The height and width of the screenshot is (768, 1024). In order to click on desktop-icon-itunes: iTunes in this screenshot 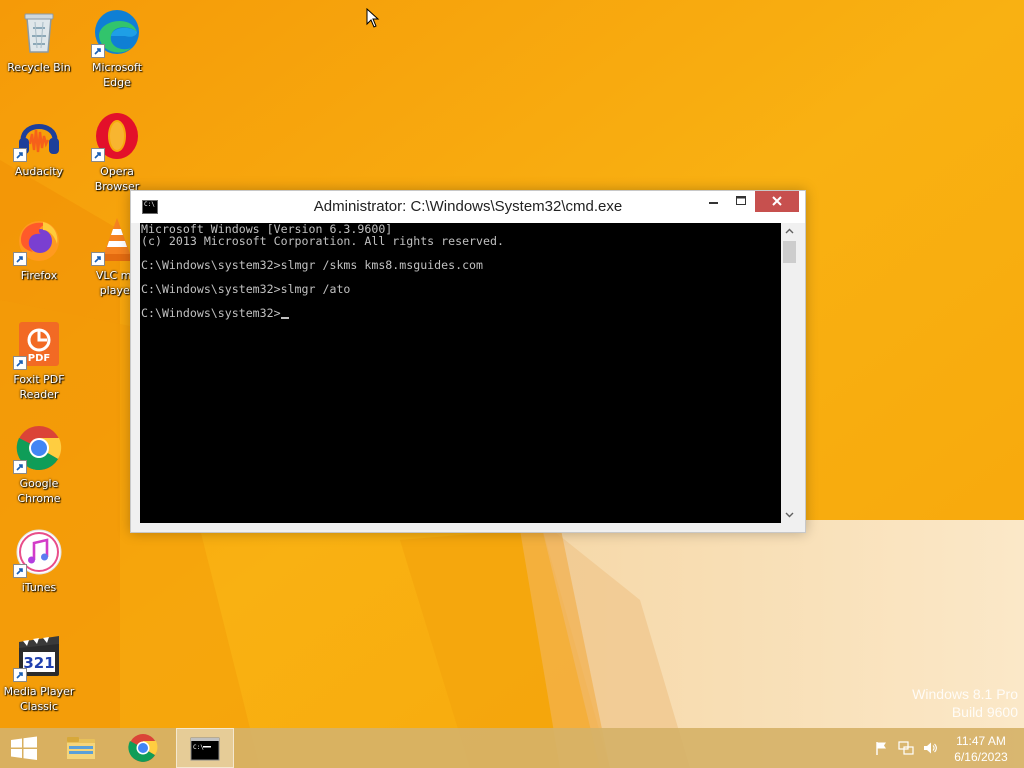, I will do `click(39, 560)`.